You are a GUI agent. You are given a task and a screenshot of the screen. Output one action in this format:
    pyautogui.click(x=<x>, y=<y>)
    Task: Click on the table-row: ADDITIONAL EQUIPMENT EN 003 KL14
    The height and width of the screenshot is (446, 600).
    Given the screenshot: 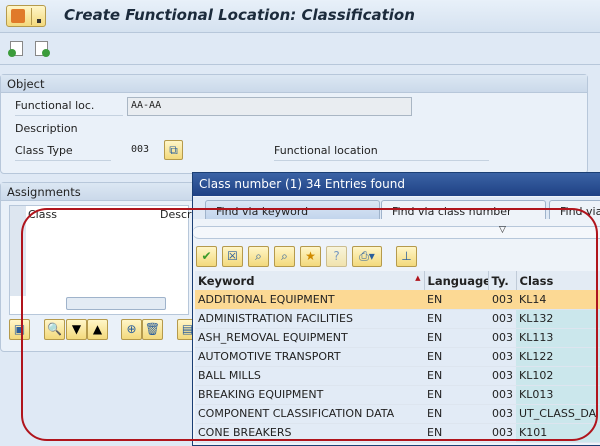 What is the action you would take?
    pyautogui.click(x=397, y=300)
    